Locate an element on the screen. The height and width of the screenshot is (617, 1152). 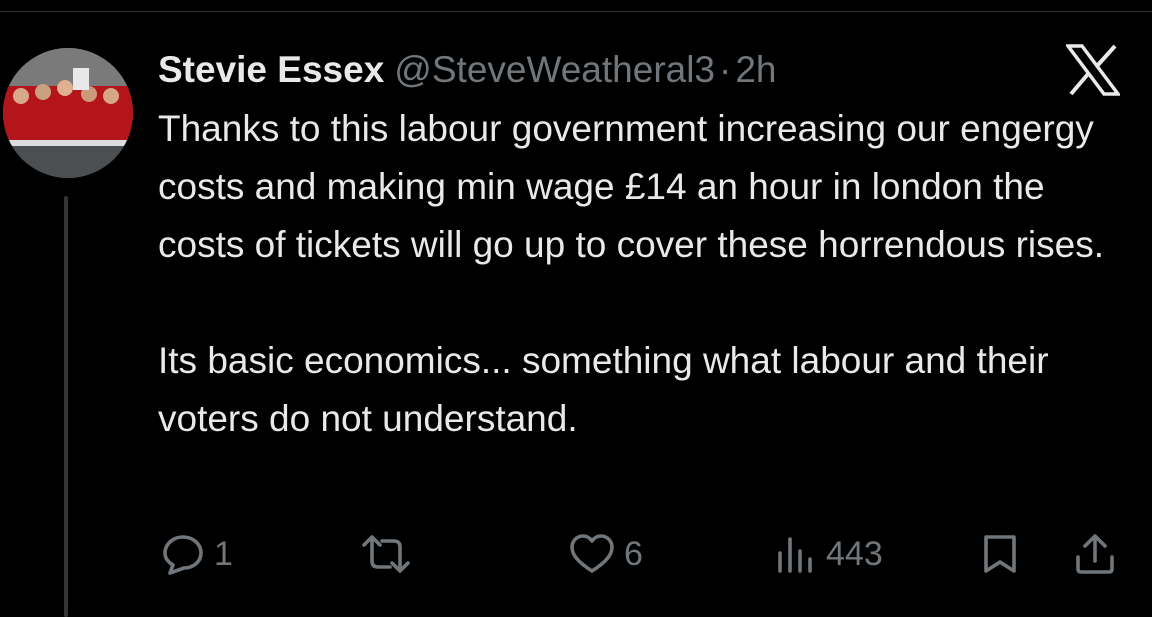
reply-button: 1 is located at coordinates (196, 554).